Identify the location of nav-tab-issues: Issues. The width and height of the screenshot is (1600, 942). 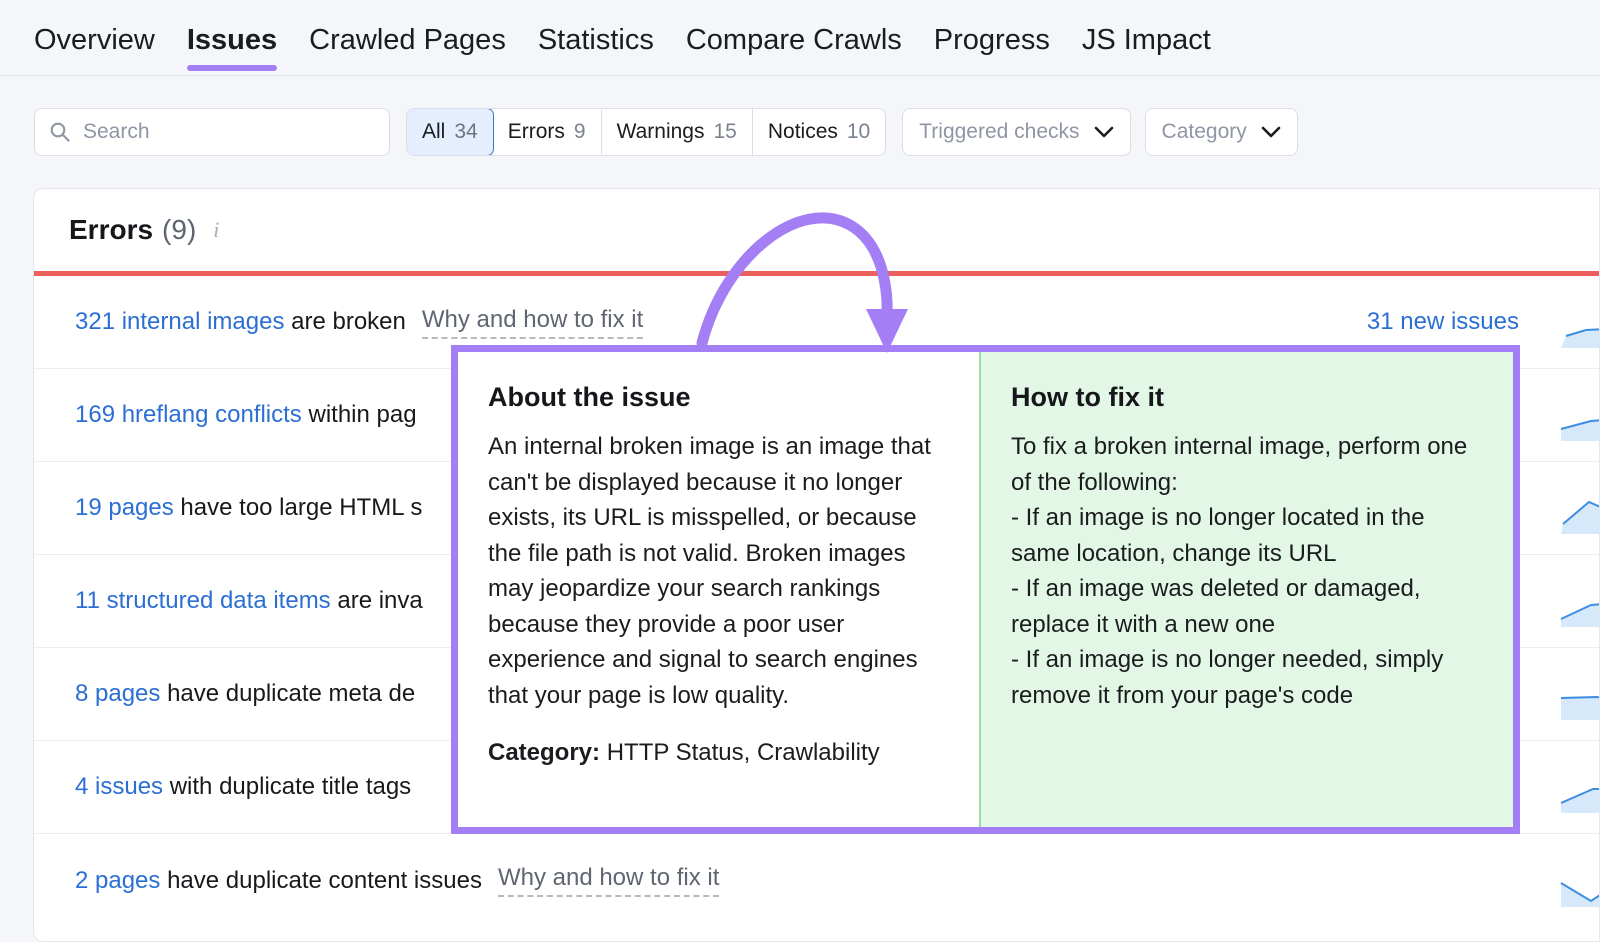
(232, 35).